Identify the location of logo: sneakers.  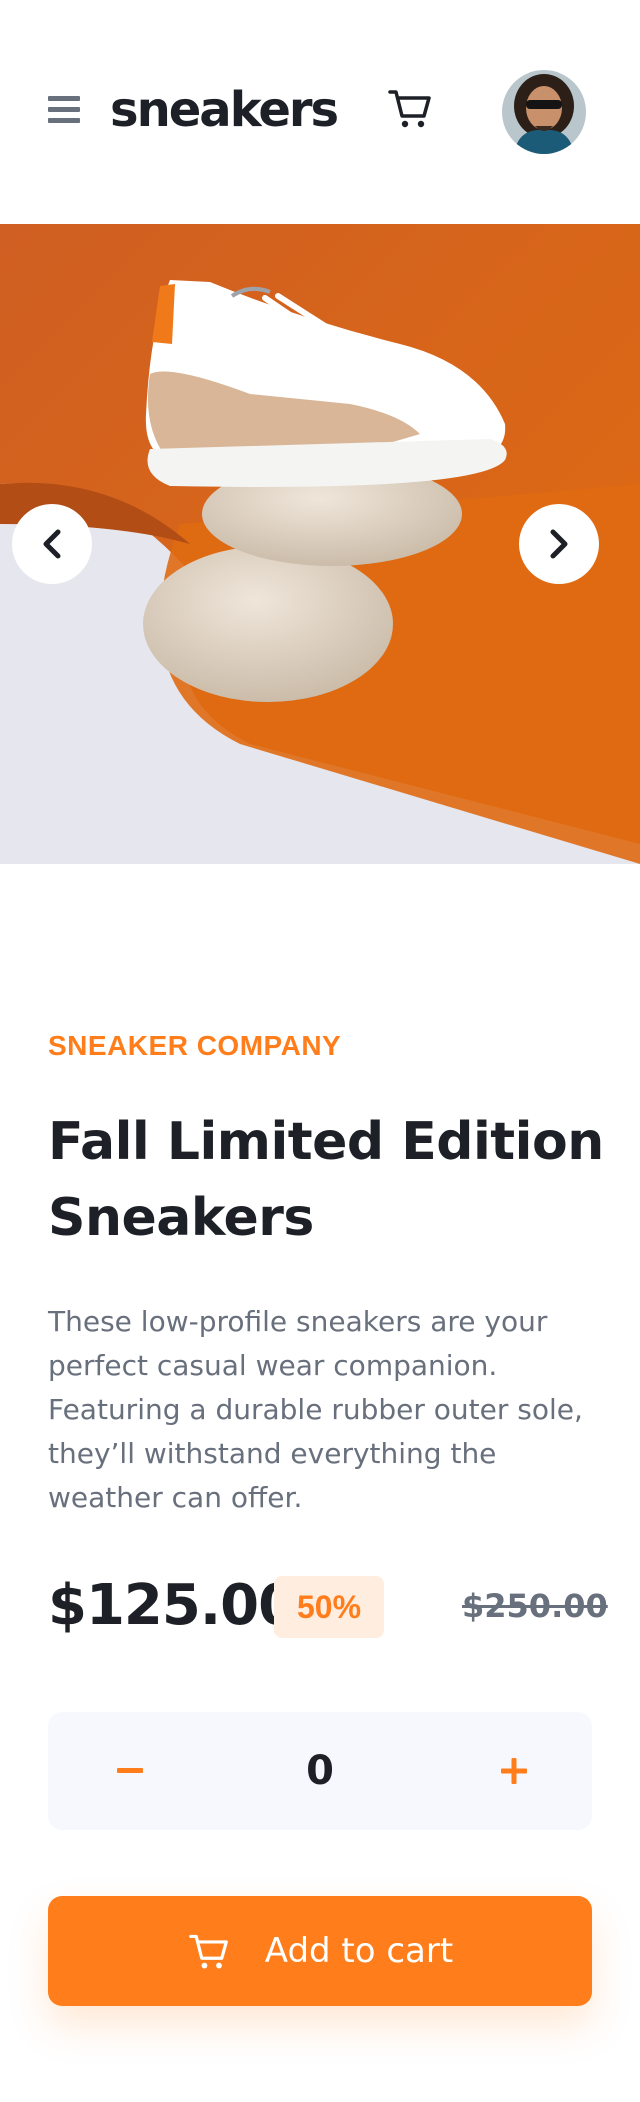
(224, 110).